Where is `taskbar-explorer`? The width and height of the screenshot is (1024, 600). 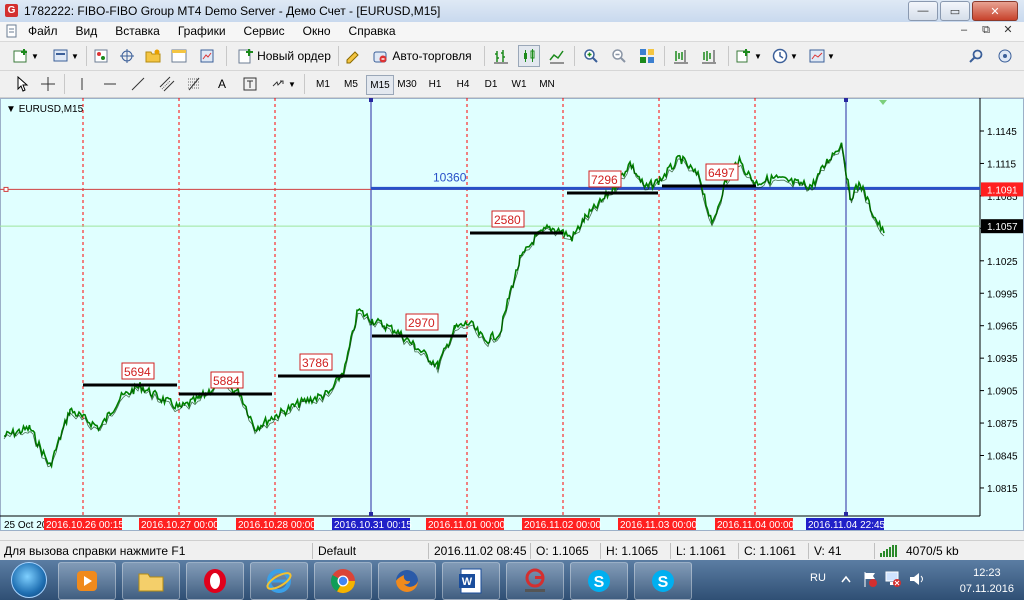 taskbar-explorer is located at coordinates (151, 581).